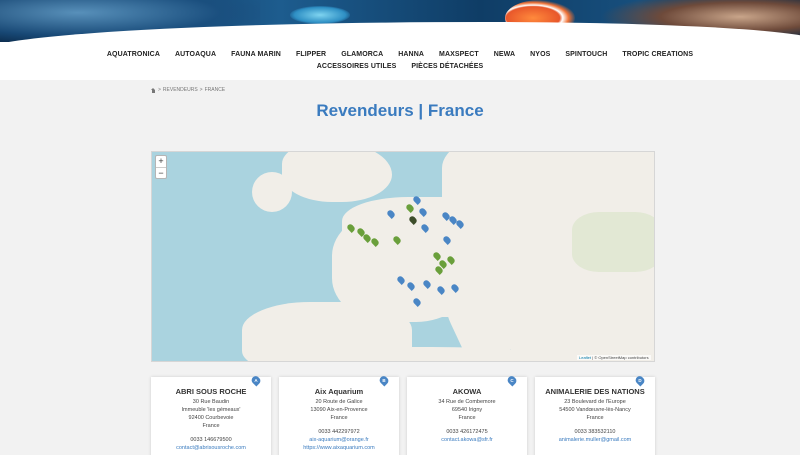  I want to click on dealer-name: AKOWA, so click(467, 391).